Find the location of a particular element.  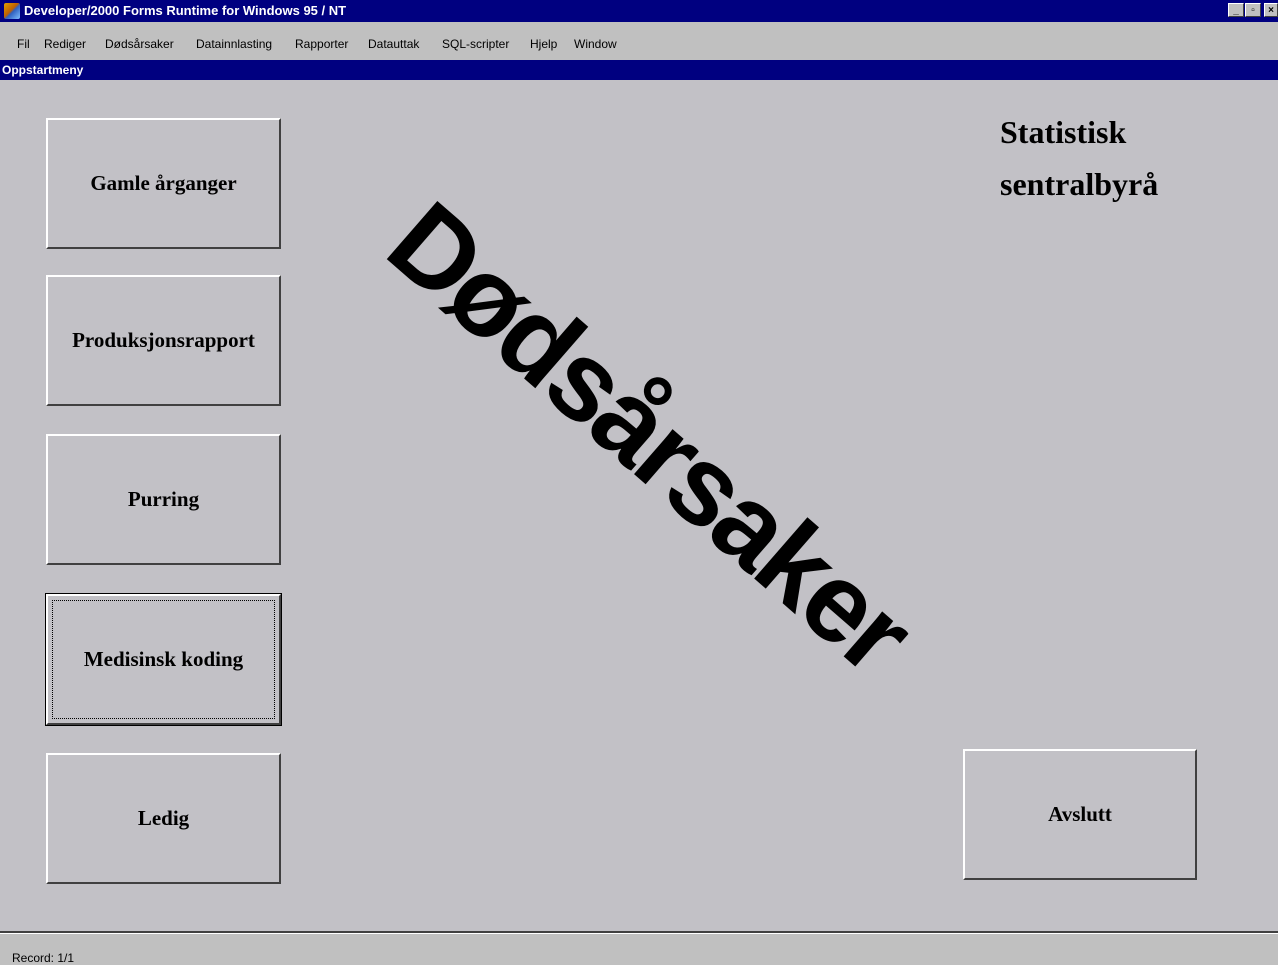

menu-window: Window is located at coordinates (595, 44).